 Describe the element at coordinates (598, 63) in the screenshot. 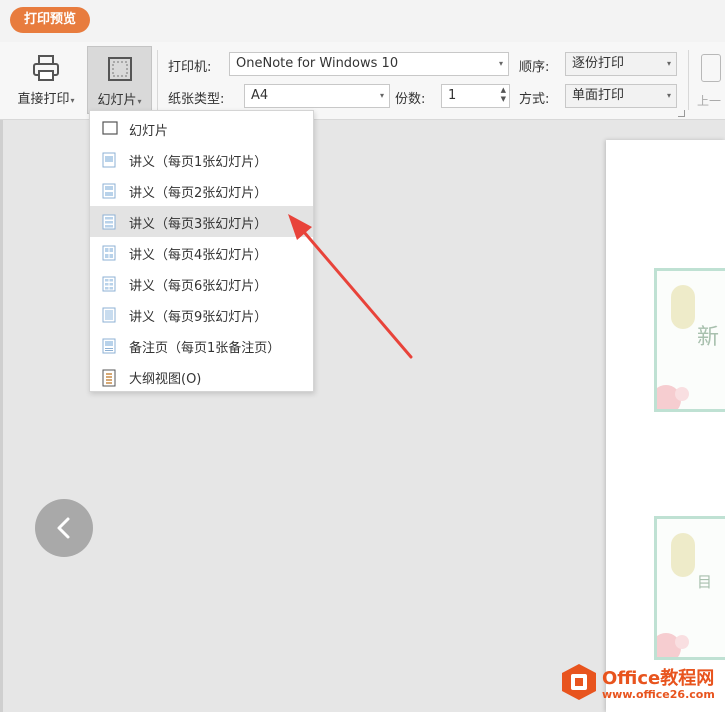

I see `order-value: 逐份打印` at that location.